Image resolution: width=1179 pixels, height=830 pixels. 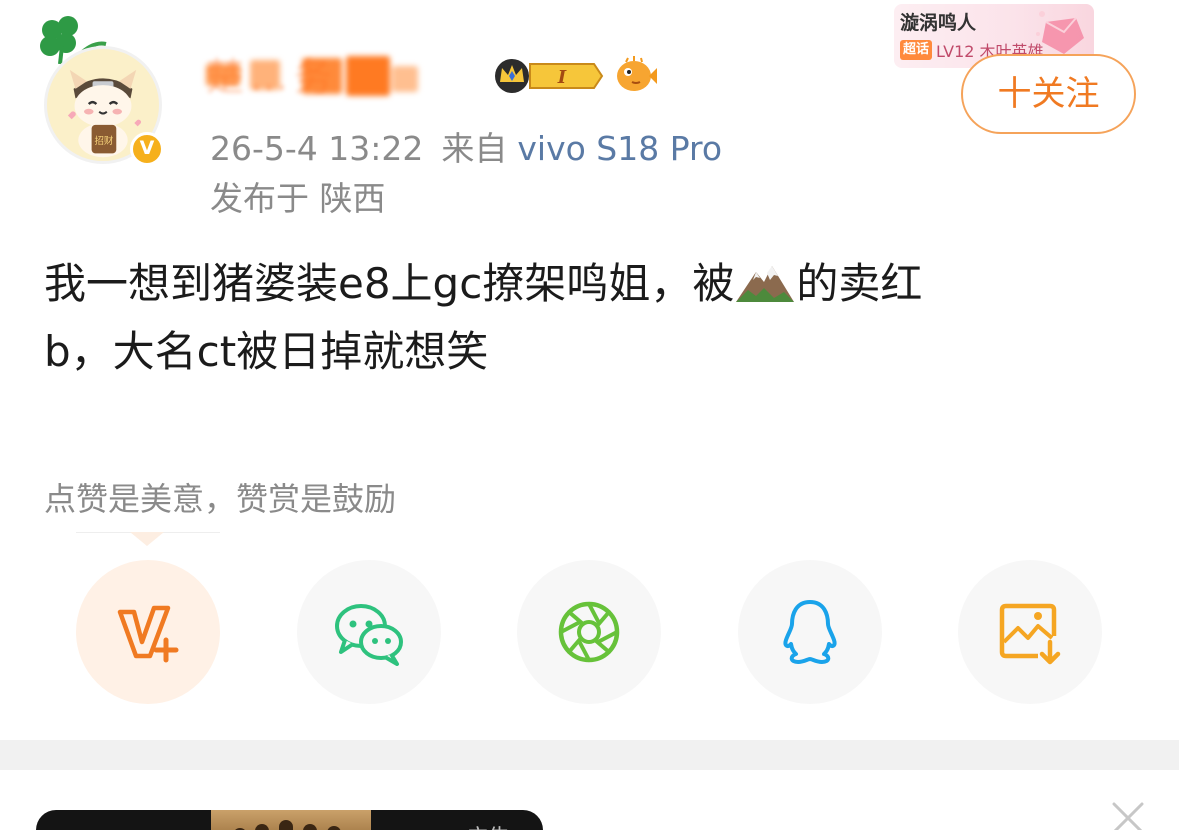 What do you see at coordinates (1060, 32) in the screenshot?
I see `gem-decoration-icon` at bounding box center [1060, 32].